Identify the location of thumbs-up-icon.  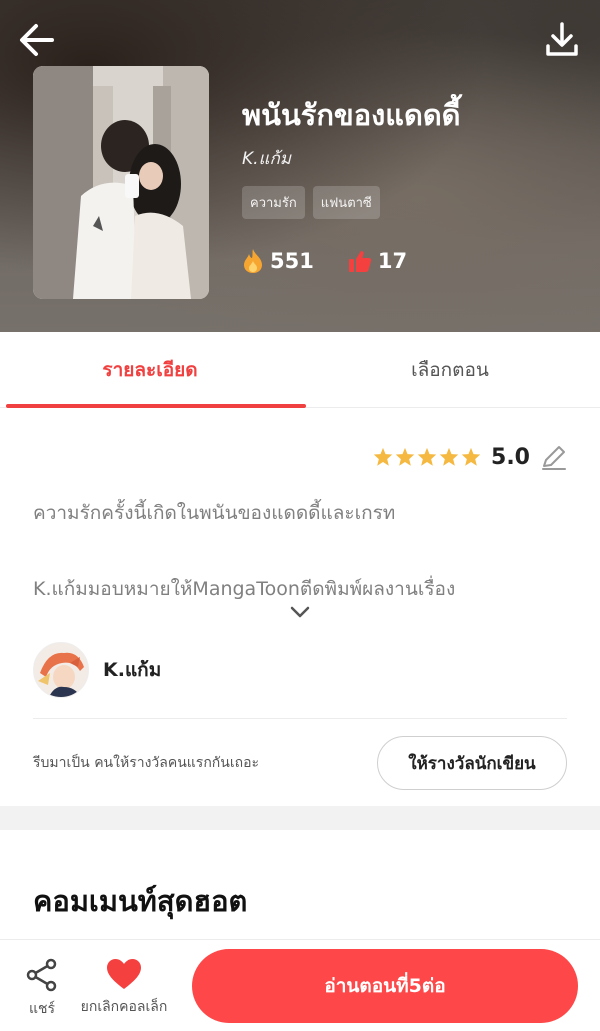
(359, 261).